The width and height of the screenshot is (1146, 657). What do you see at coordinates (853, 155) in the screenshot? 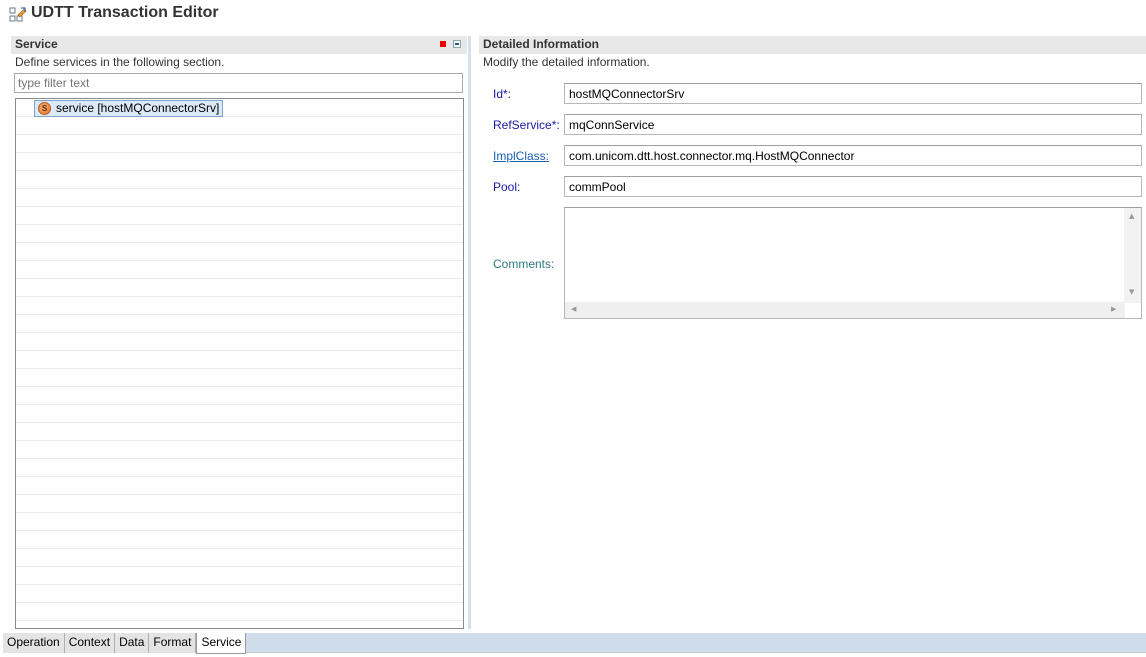
I see `implclass-field` at bounding box center [853, 155].